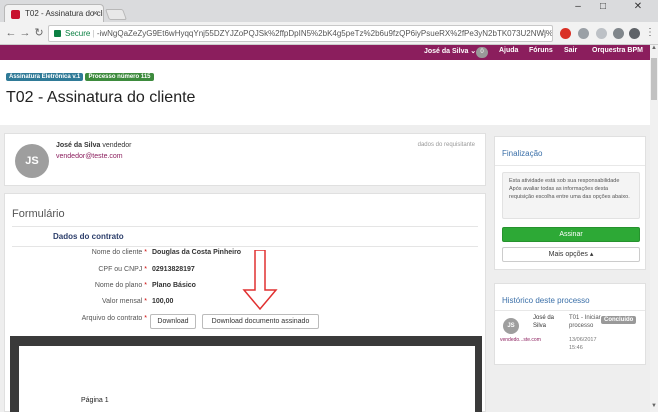 The width and height of the screenshot is (658, 412). What do you see at coordinates (88, 236) in the screenshot?
I see `section-title: Dados do contrato` at bounding box center [88, 236].